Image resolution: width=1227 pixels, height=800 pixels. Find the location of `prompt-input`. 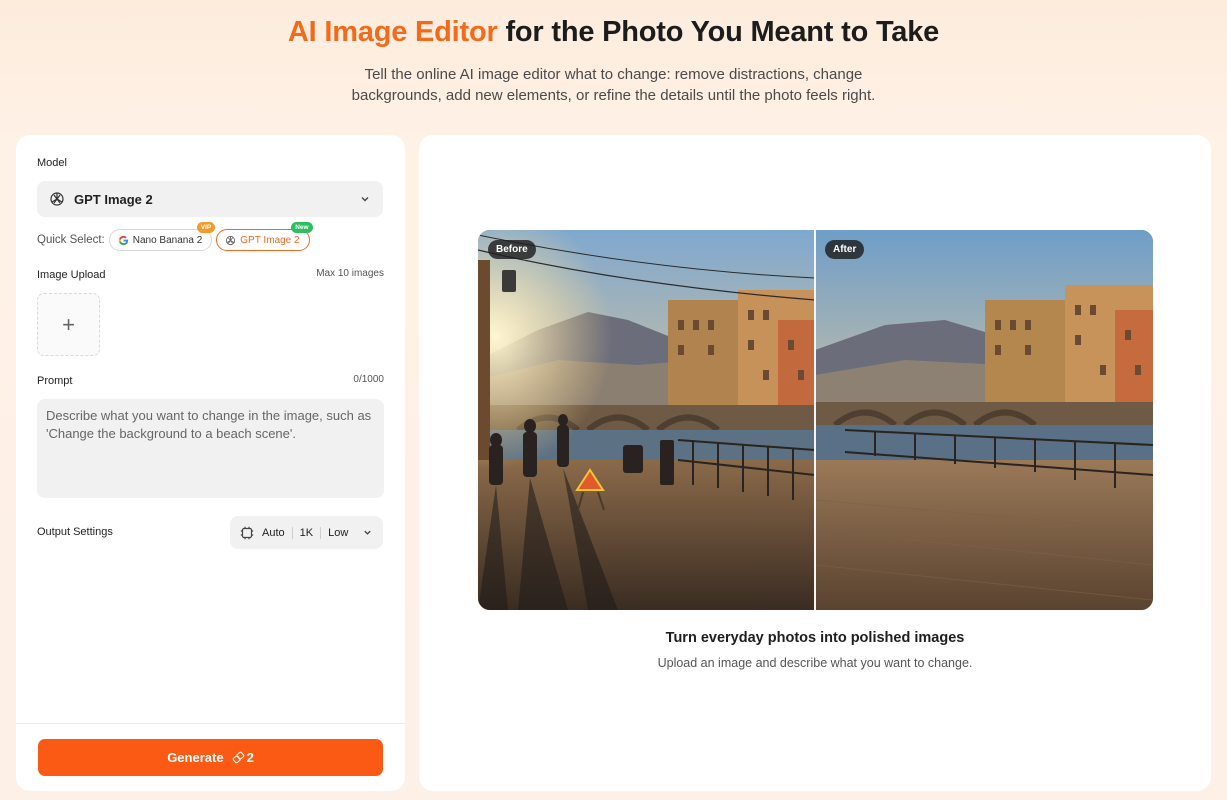

prompt-input is located at coordinates (210, 448).